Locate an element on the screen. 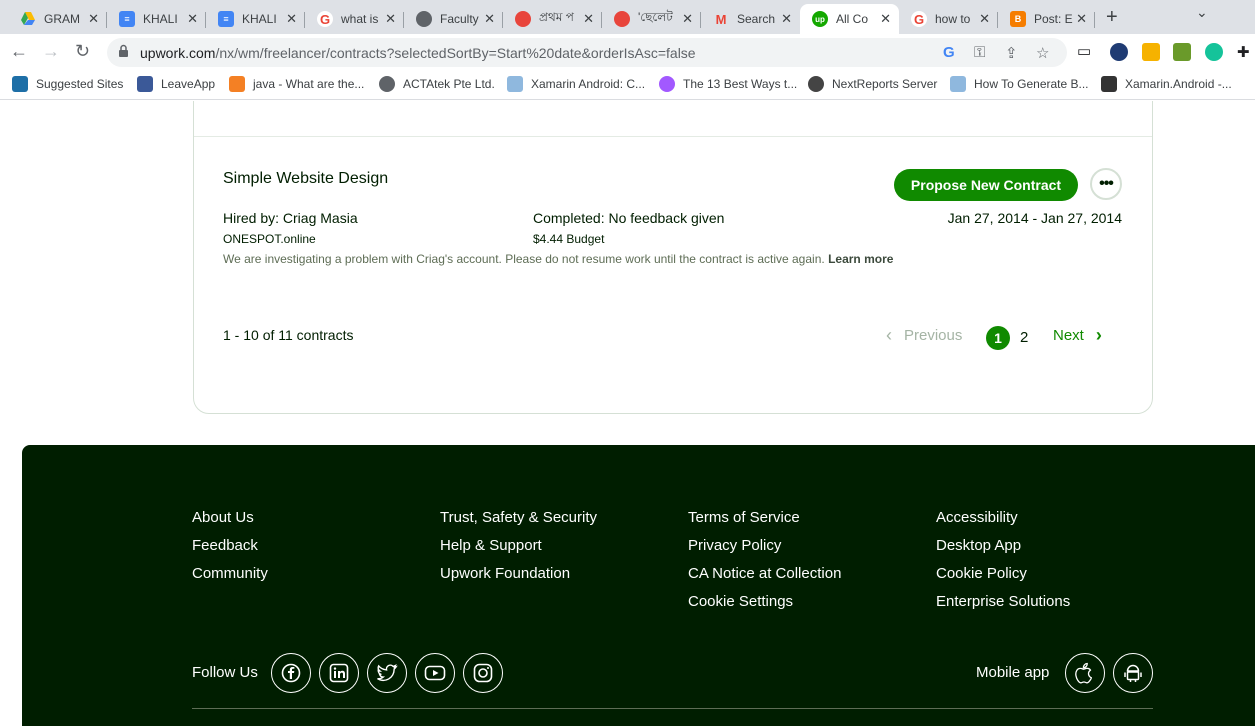 The width and height of the screenshot is (1255, 726). divider is located at coordinates (673, 136).